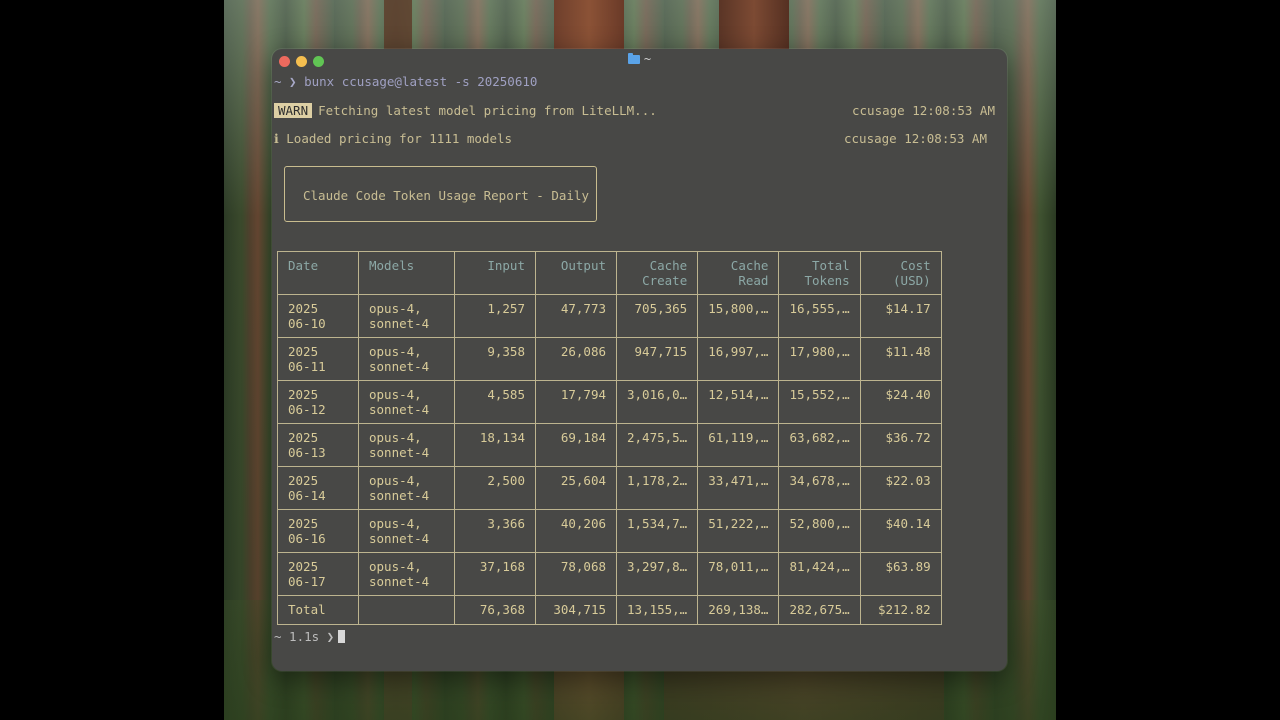 The image size is (1280, 720). What do you see at coordinates (495, 488) in the screenshot?
I see `cell-input: 2,500` at bounding box center [495, 488].